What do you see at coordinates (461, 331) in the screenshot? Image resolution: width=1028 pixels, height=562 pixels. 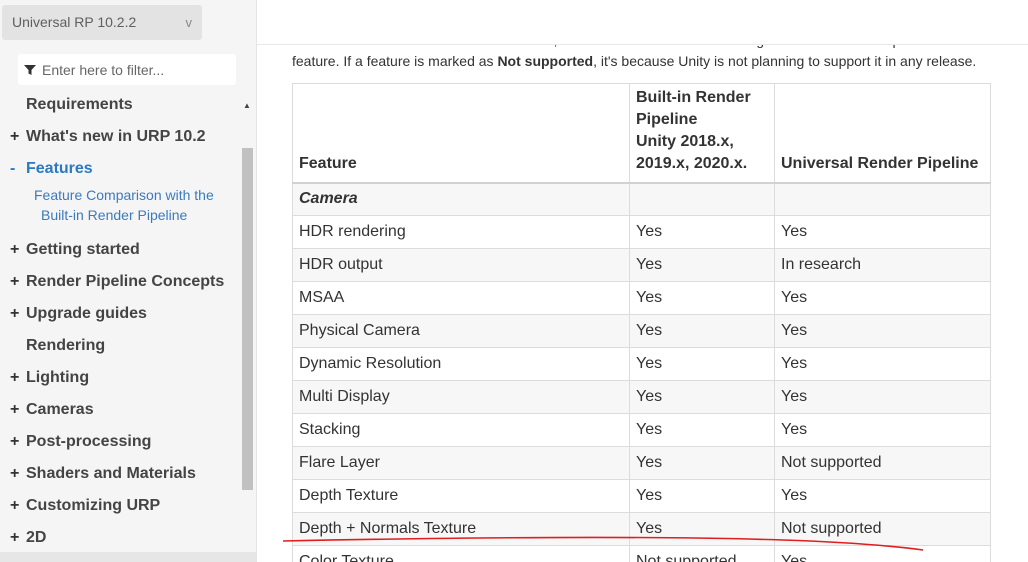 I see `cell-feature: Physical Camera` at bounding box center [461, 331].